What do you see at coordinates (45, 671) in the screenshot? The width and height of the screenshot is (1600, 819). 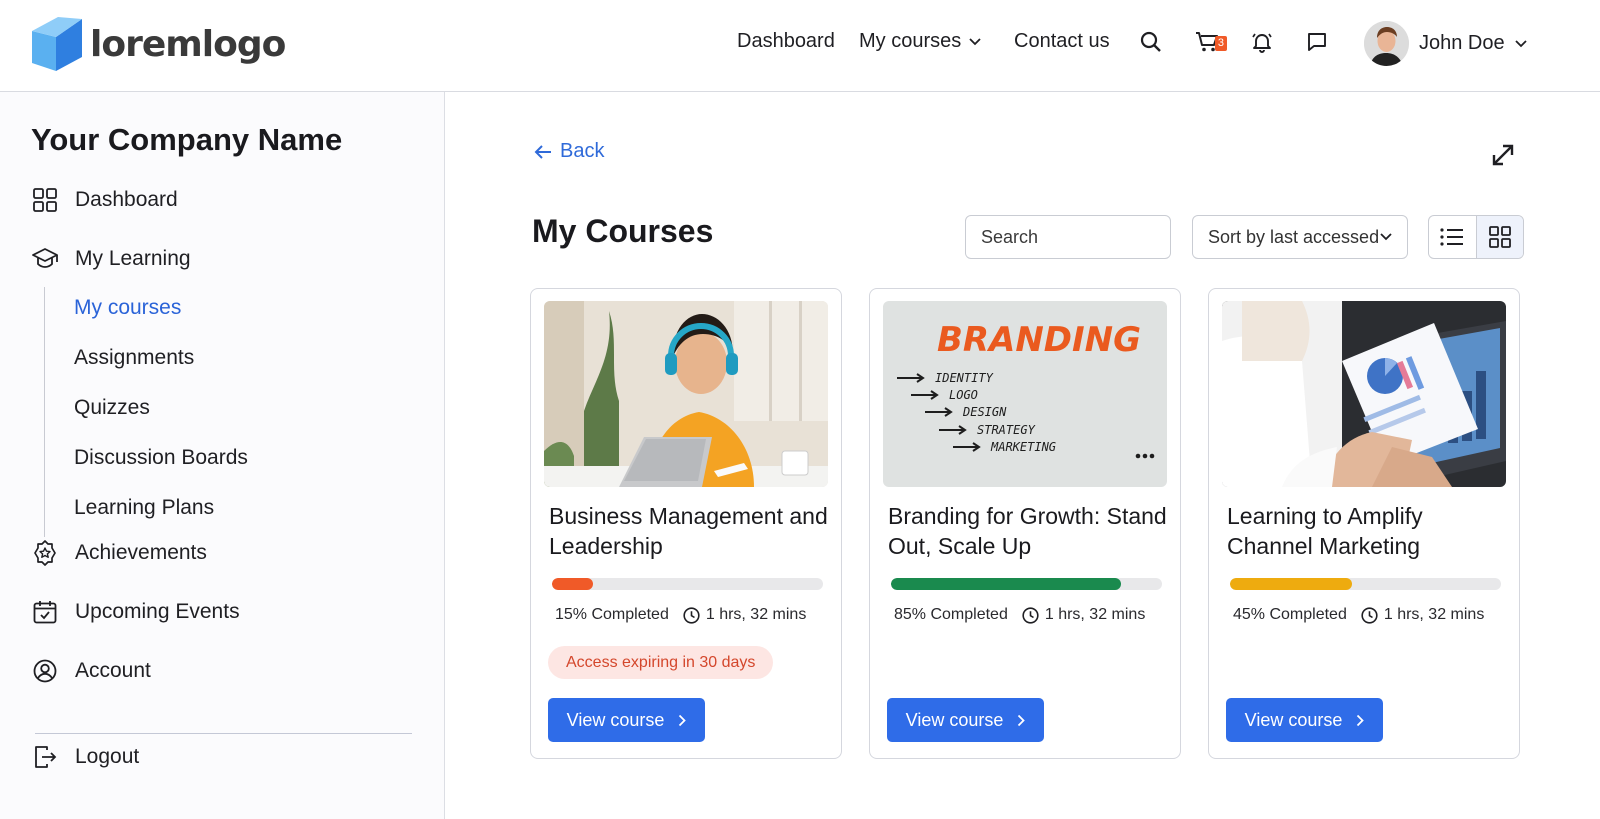 I see `user-circle-icon` at bounding box center [45, 671].